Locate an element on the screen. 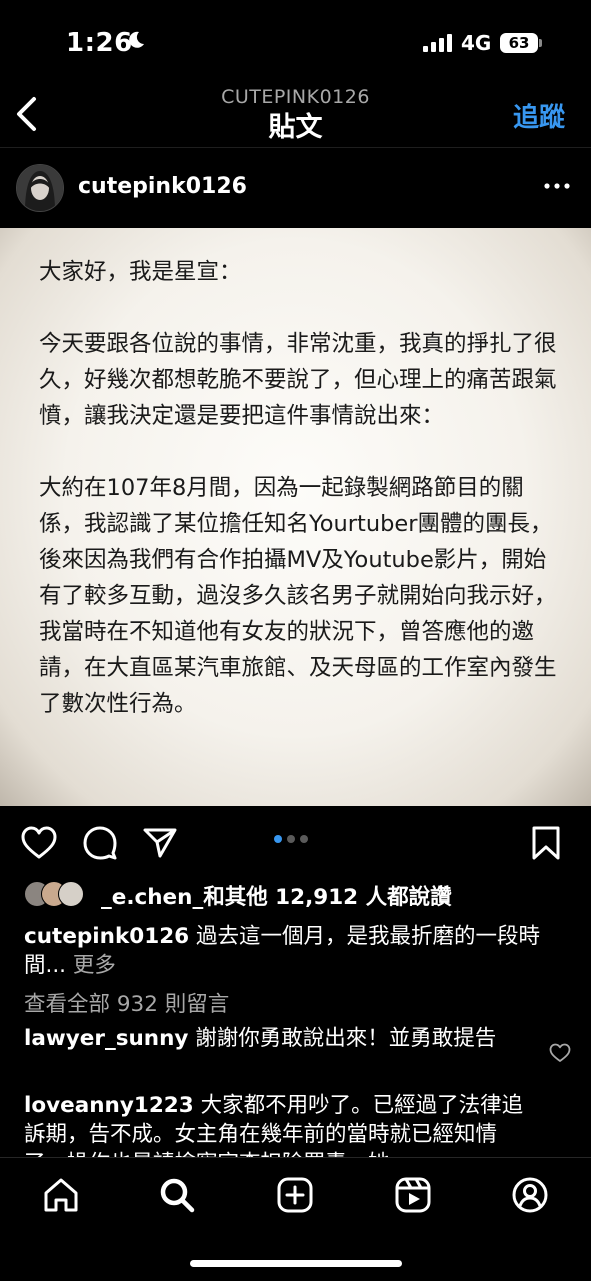  liker-avatars is located at coordinates (59, 894).